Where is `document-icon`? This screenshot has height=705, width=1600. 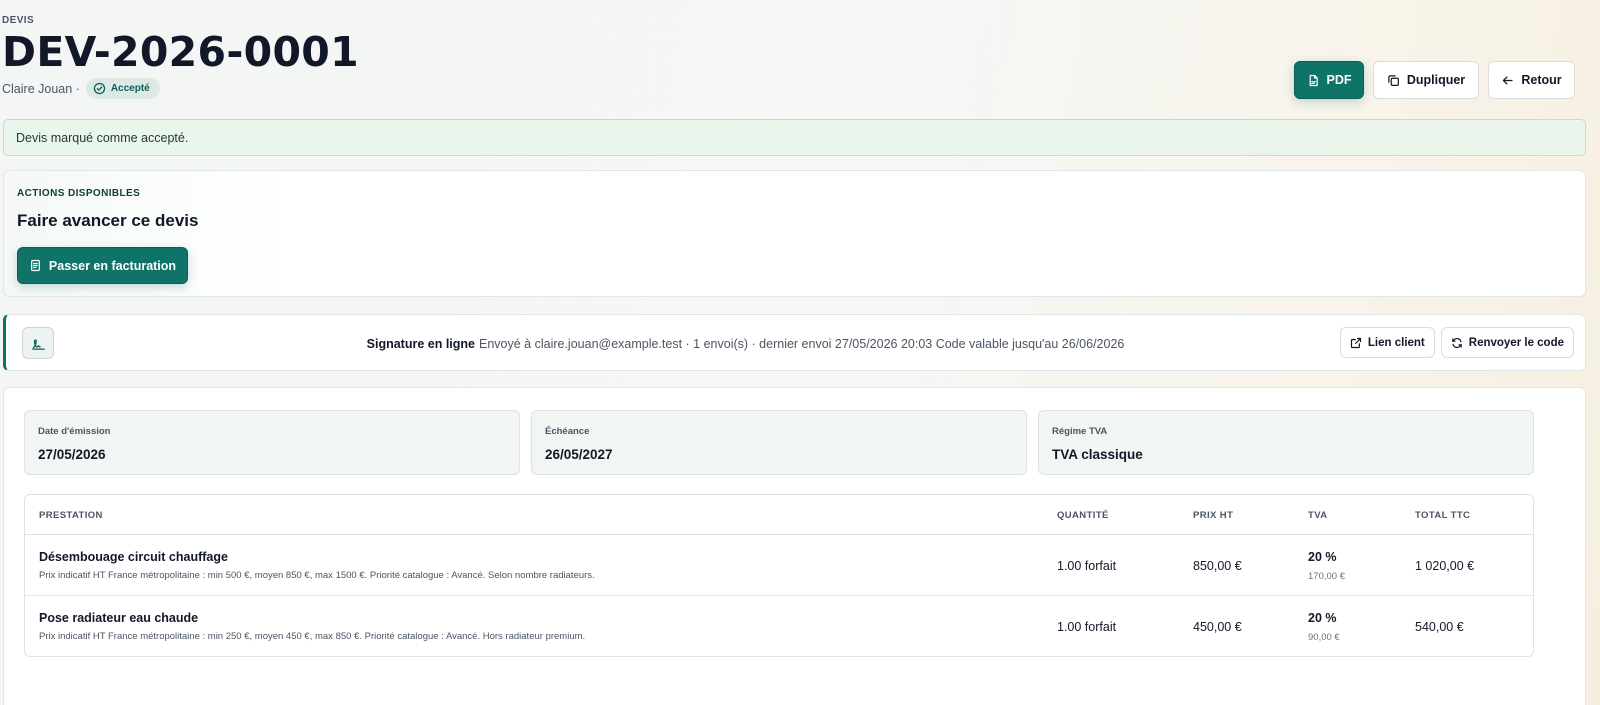
document-icon is located at coordinates (35, 265).